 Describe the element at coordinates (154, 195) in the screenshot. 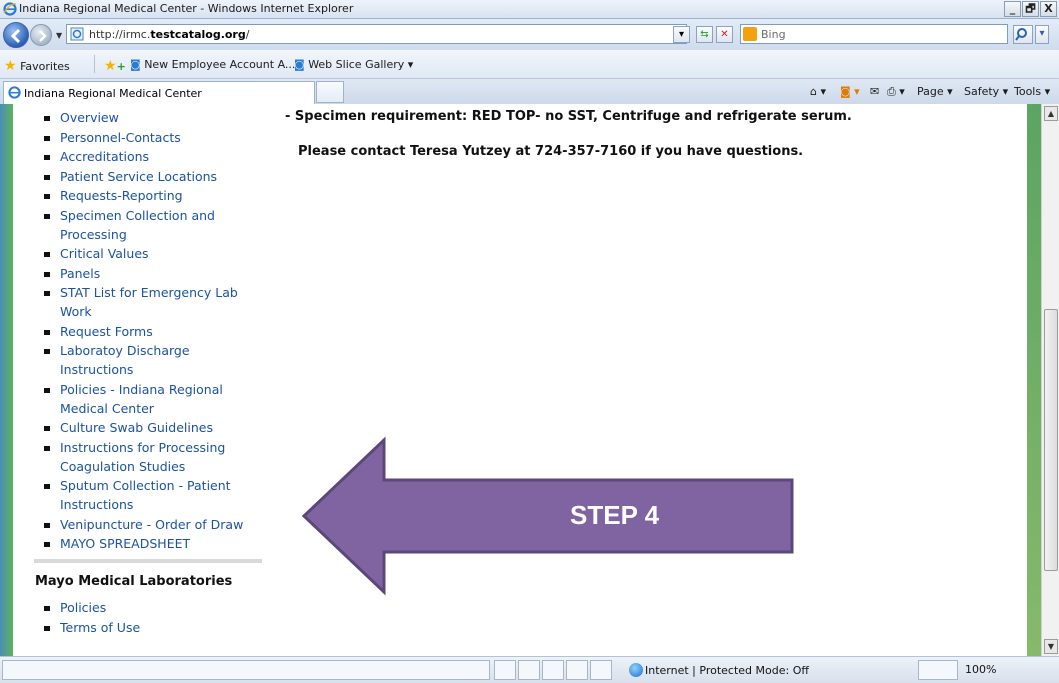

I see `sidebar-item-requests-reporting: Requests-Reporting` at that location.